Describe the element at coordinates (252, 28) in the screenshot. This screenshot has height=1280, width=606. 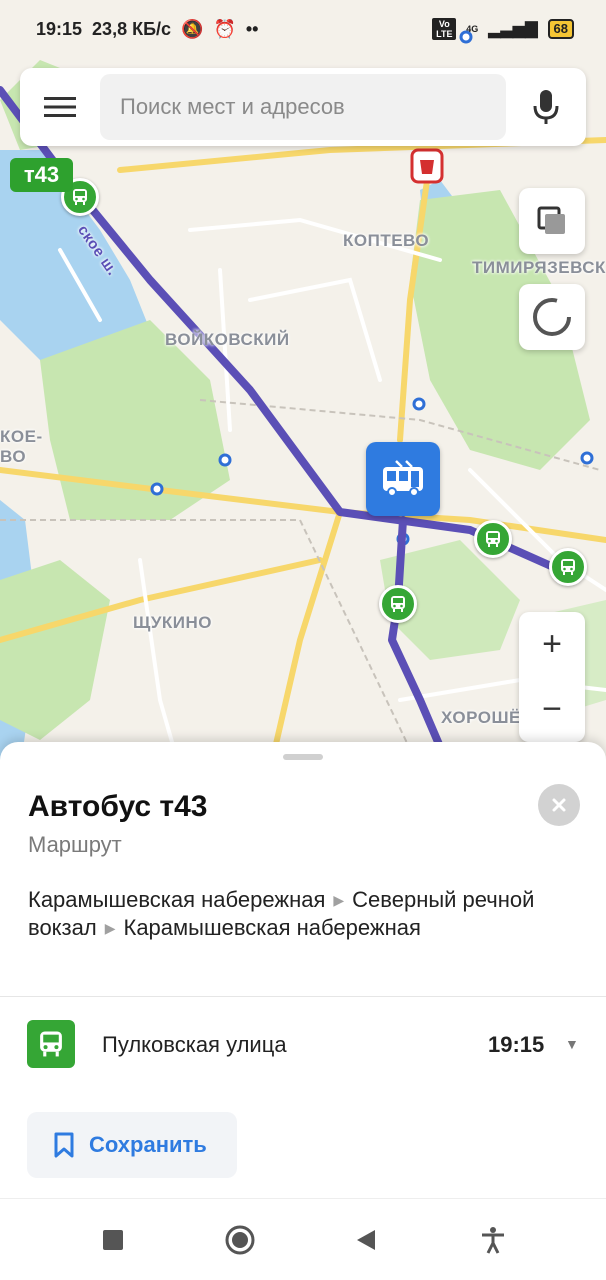
I see `more-icon: ••` at that location.